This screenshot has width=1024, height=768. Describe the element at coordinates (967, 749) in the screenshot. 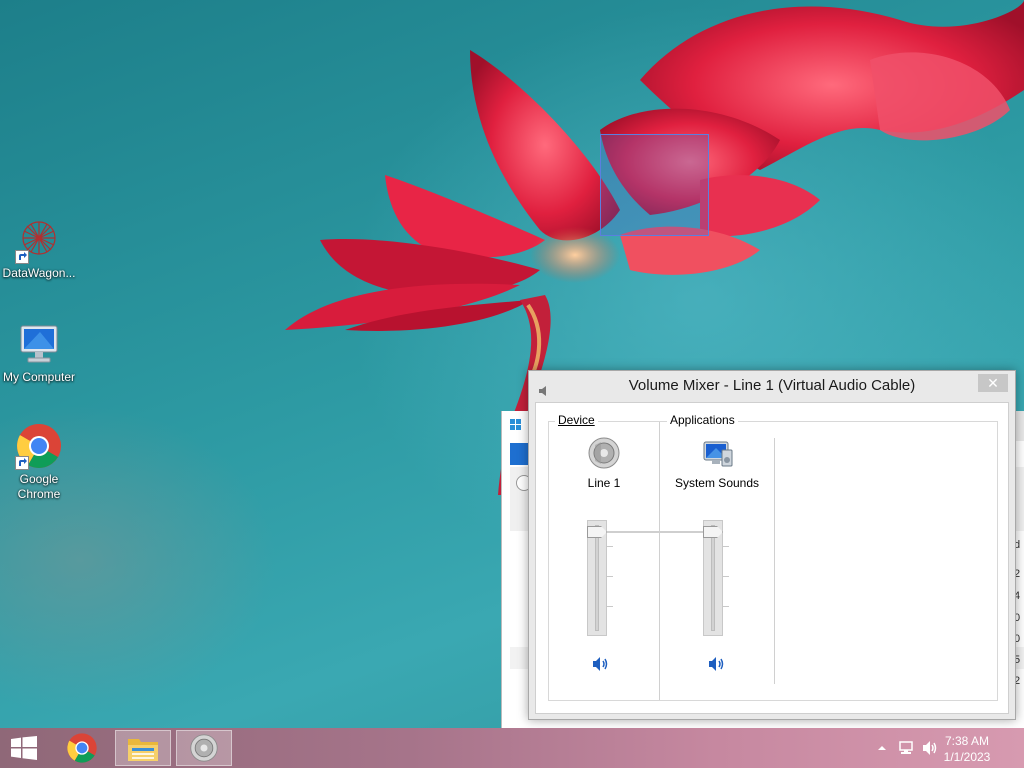

I see `clock: 7:38 AM 1/1/2023` at that location.